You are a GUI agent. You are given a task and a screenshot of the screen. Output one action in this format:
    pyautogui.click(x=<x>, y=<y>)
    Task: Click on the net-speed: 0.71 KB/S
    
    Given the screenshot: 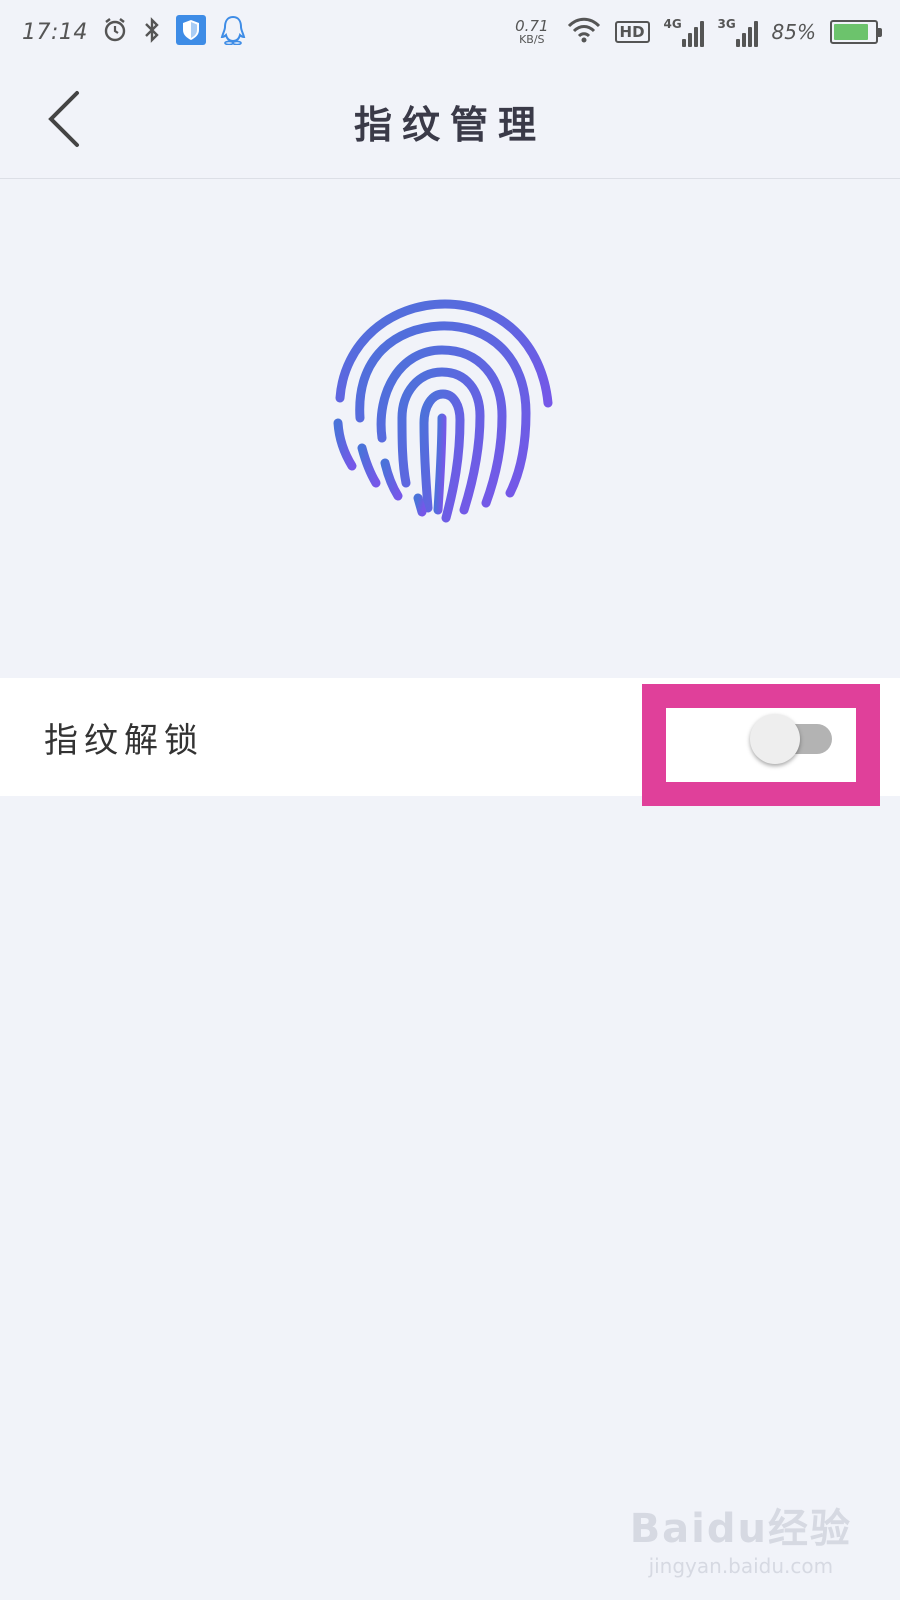 What is the action you would take?
    pyautogui.click(x=532, y=31)
    